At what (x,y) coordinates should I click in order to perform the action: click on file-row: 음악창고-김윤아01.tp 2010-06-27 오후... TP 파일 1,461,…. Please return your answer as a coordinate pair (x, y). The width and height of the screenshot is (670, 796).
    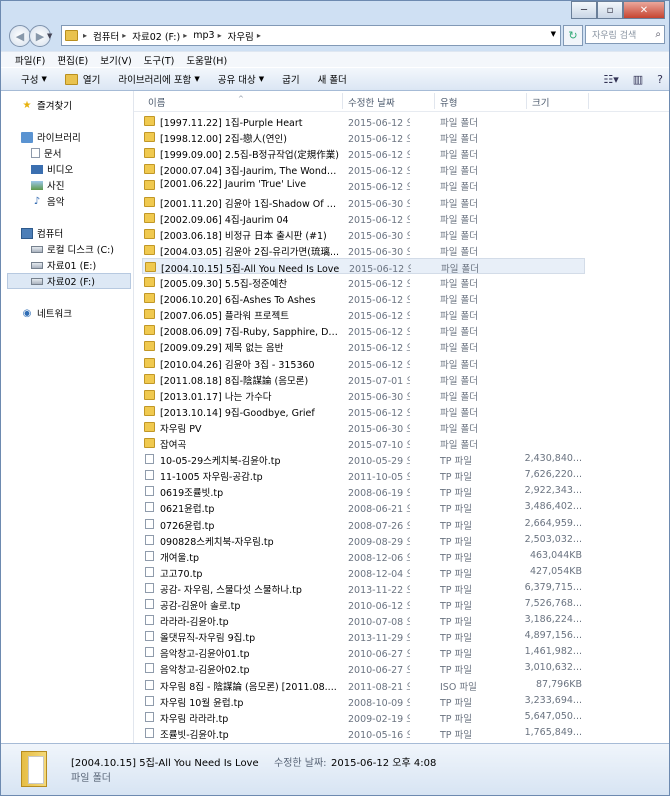
    Looking at the image, I should click on (363, 652).